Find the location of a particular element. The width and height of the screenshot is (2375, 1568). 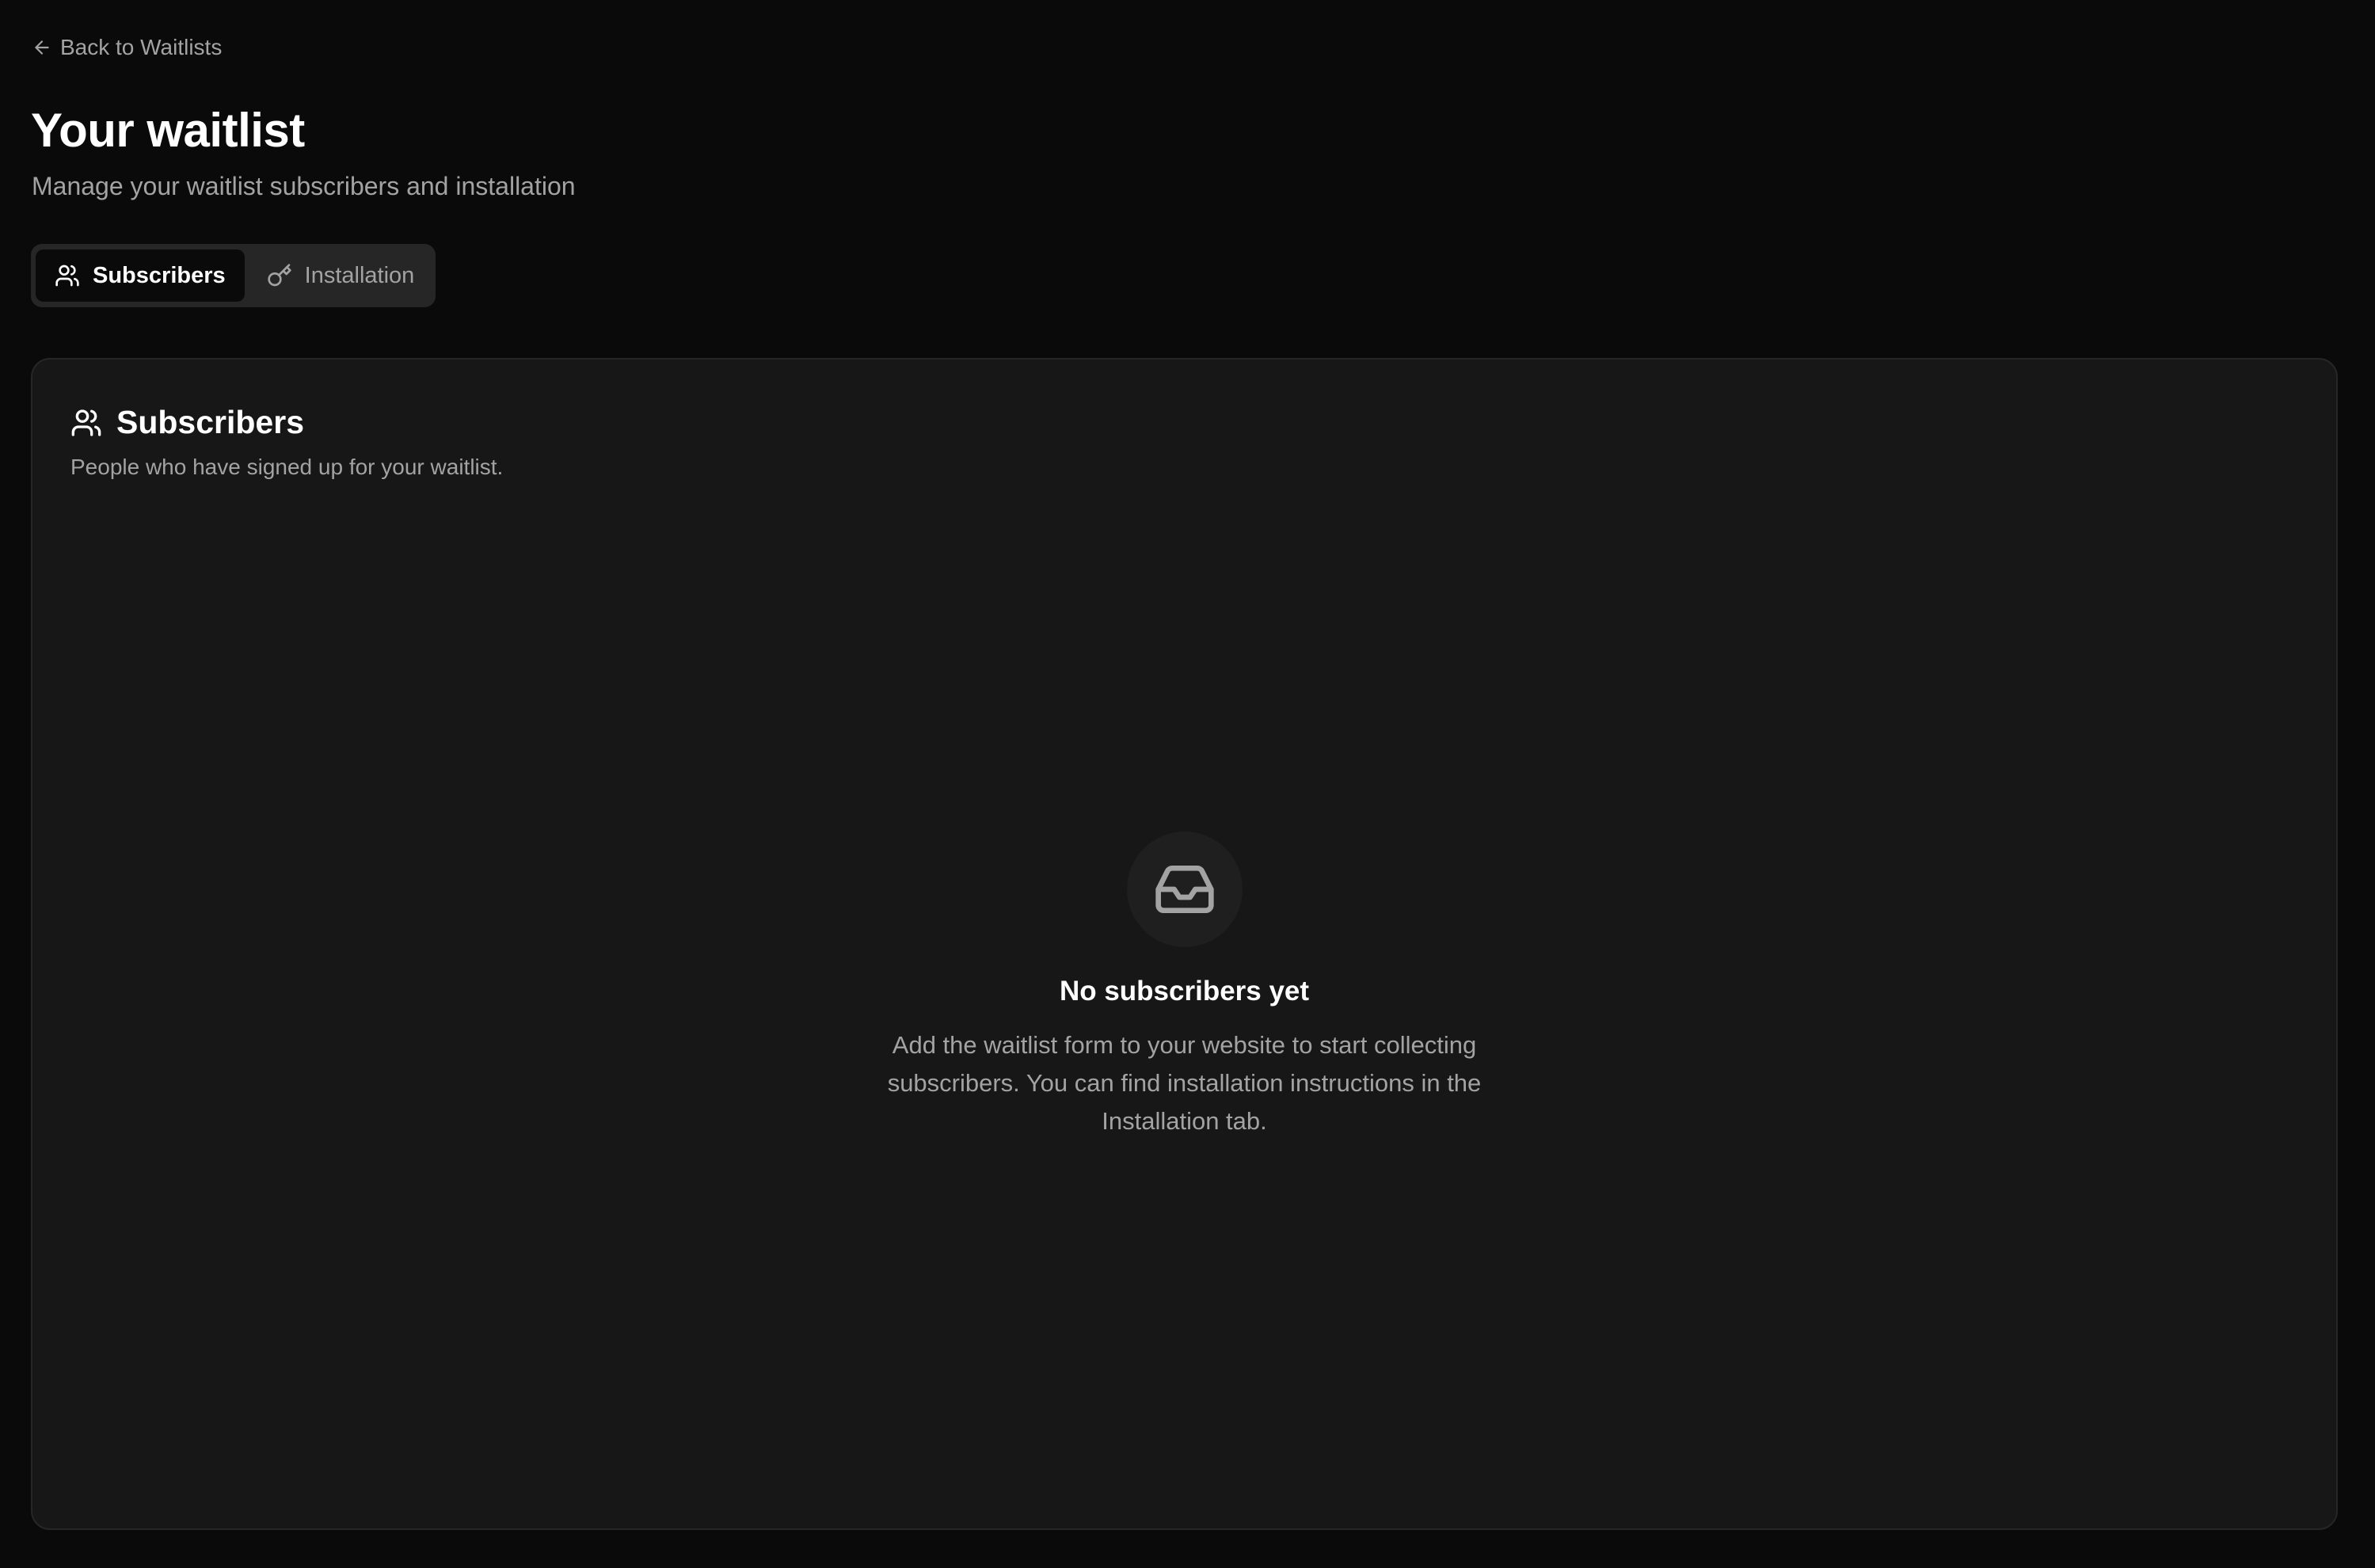

key-icon is located at coordinates (279, 275).